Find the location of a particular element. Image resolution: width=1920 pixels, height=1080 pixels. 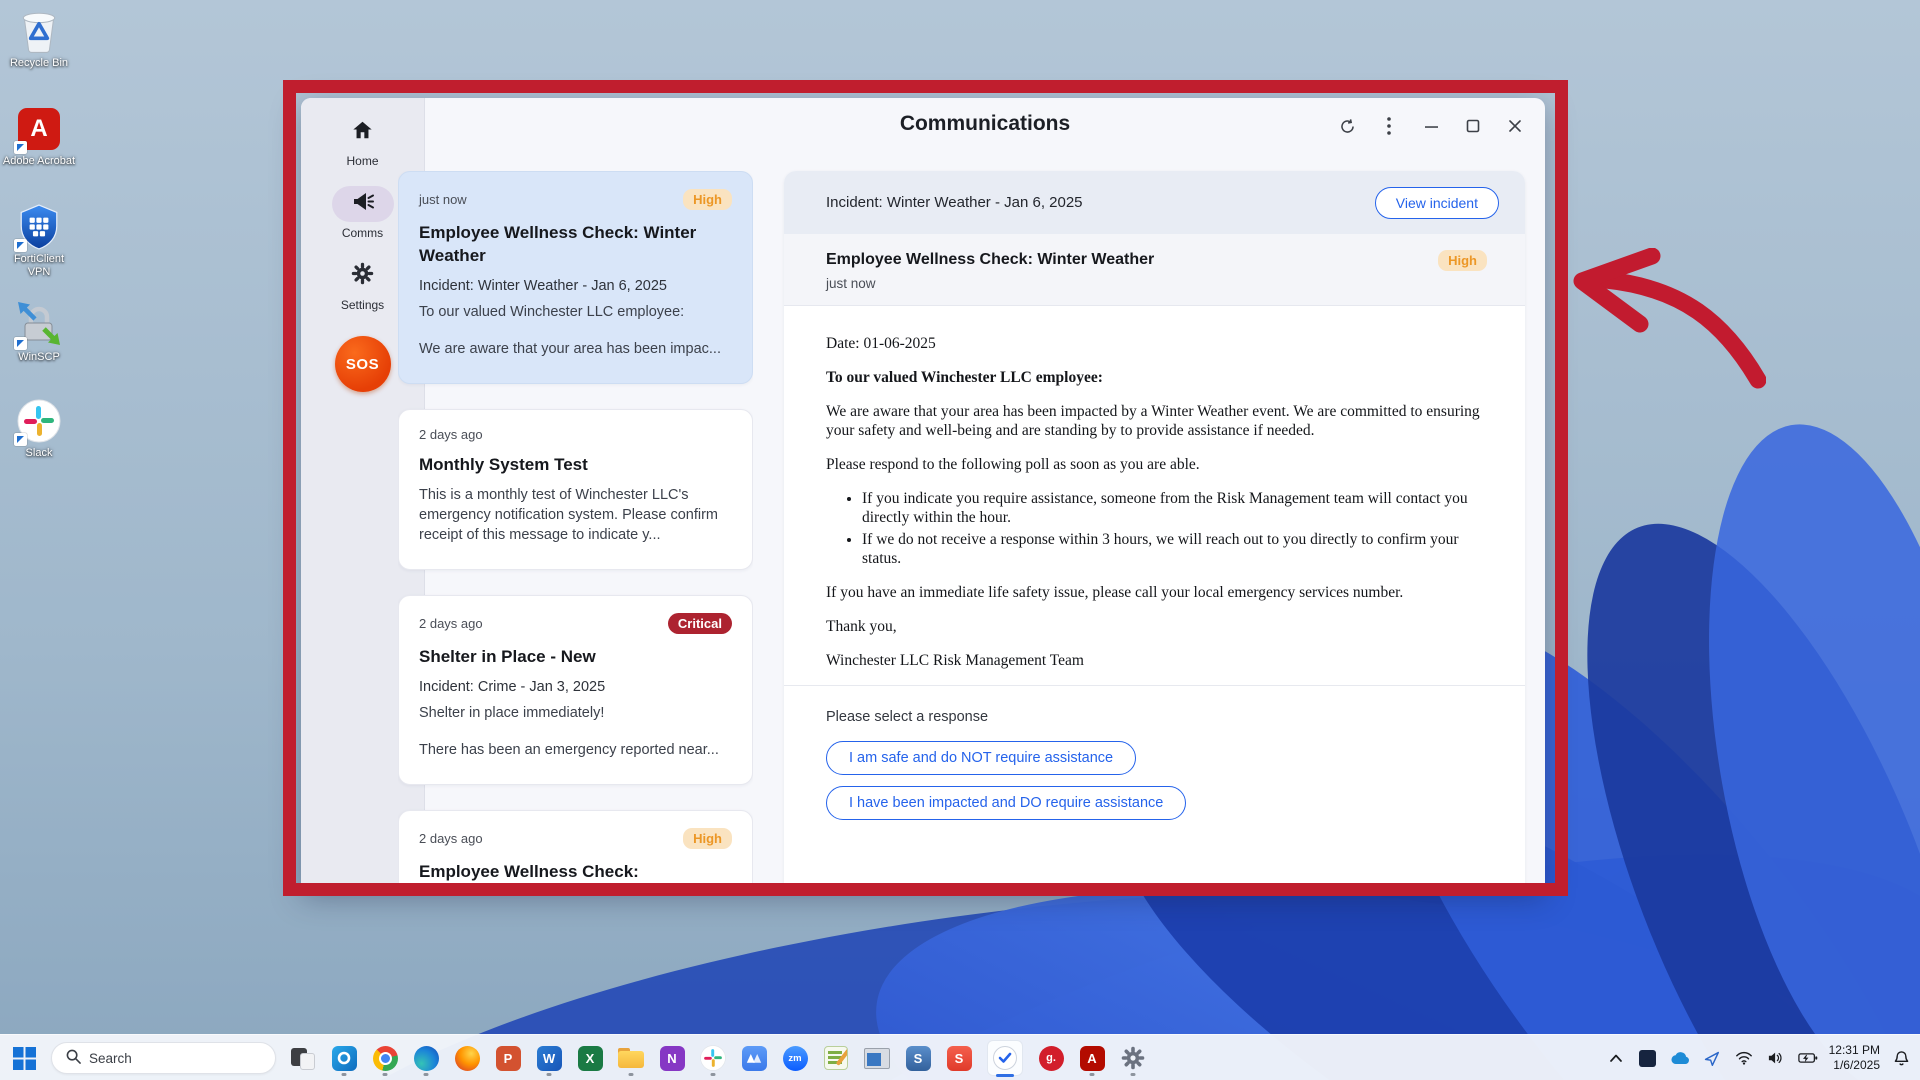

card-line: Shelter in place immediately! is located at coordinates (512, 713).